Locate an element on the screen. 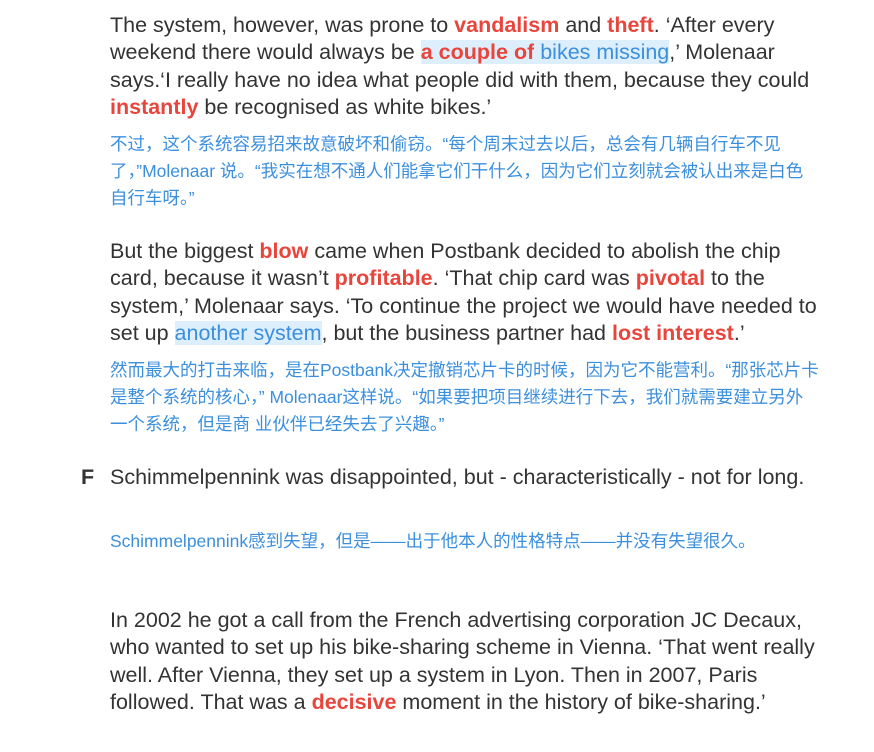 The height and width of the screenshot is (752, 874). keyword: decisive is located at coordinates (354, 702).